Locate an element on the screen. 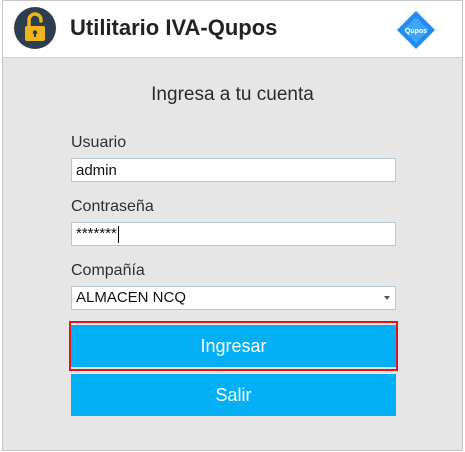 The width and height of the screenshot is (465, 452). lock-icon is located at coordinates (35, 28).